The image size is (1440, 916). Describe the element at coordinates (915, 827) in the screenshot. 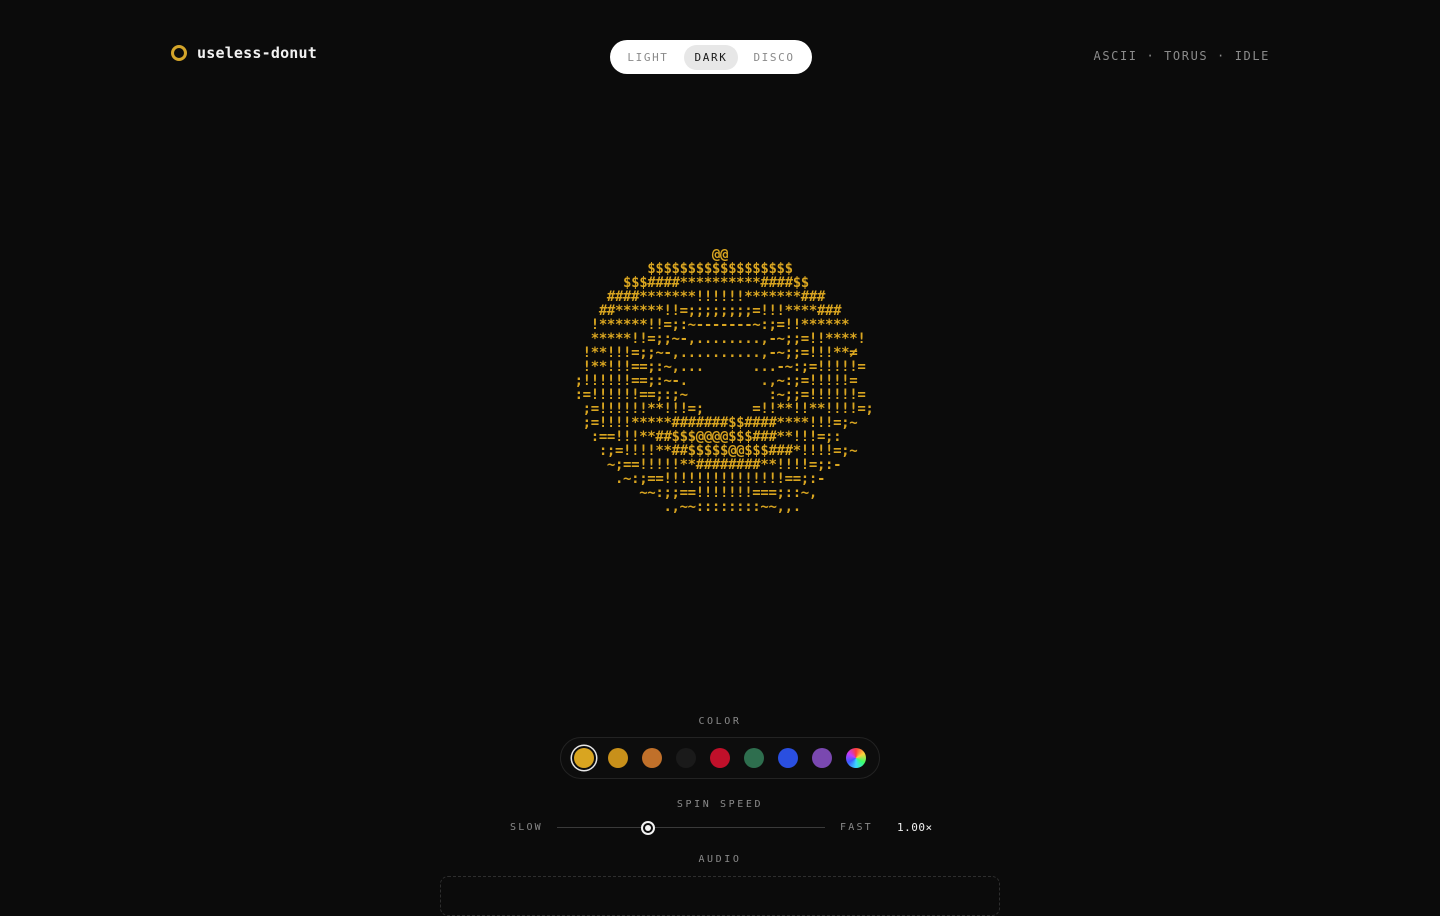

I see `speed-value: 1.00×` at that location.